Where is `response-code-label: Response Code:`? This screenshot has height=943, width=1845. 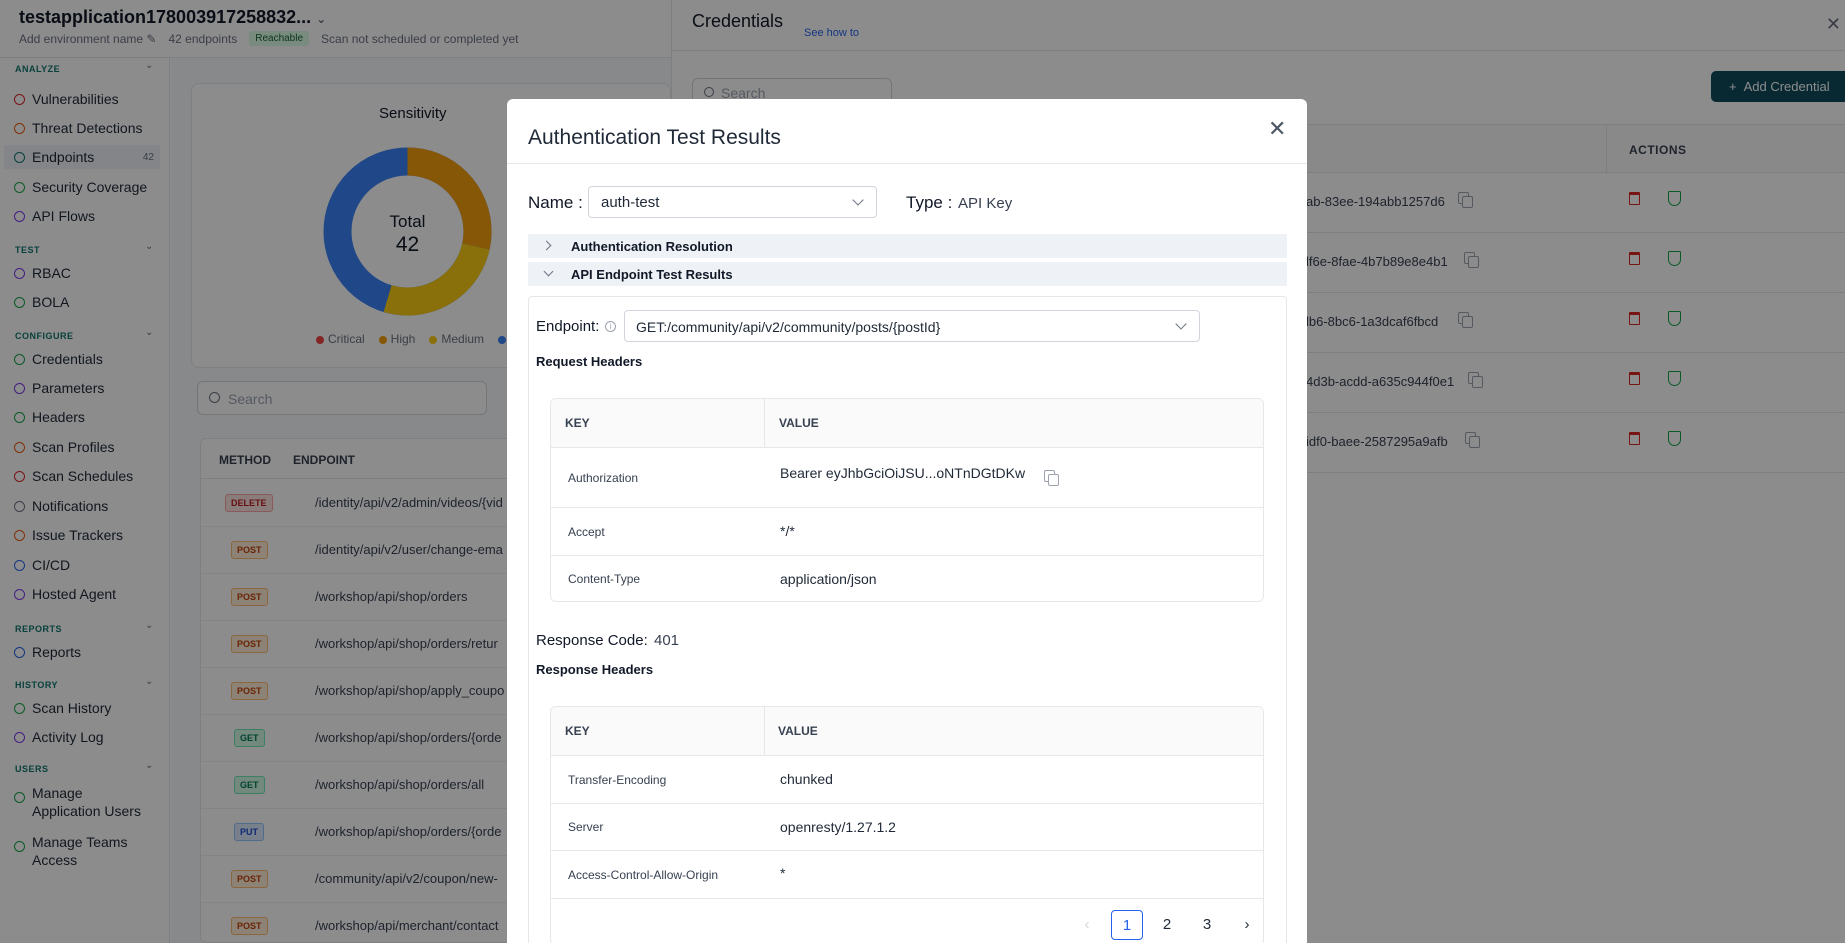 response-code-label: Response Code: is located at coordinates (592, 640).